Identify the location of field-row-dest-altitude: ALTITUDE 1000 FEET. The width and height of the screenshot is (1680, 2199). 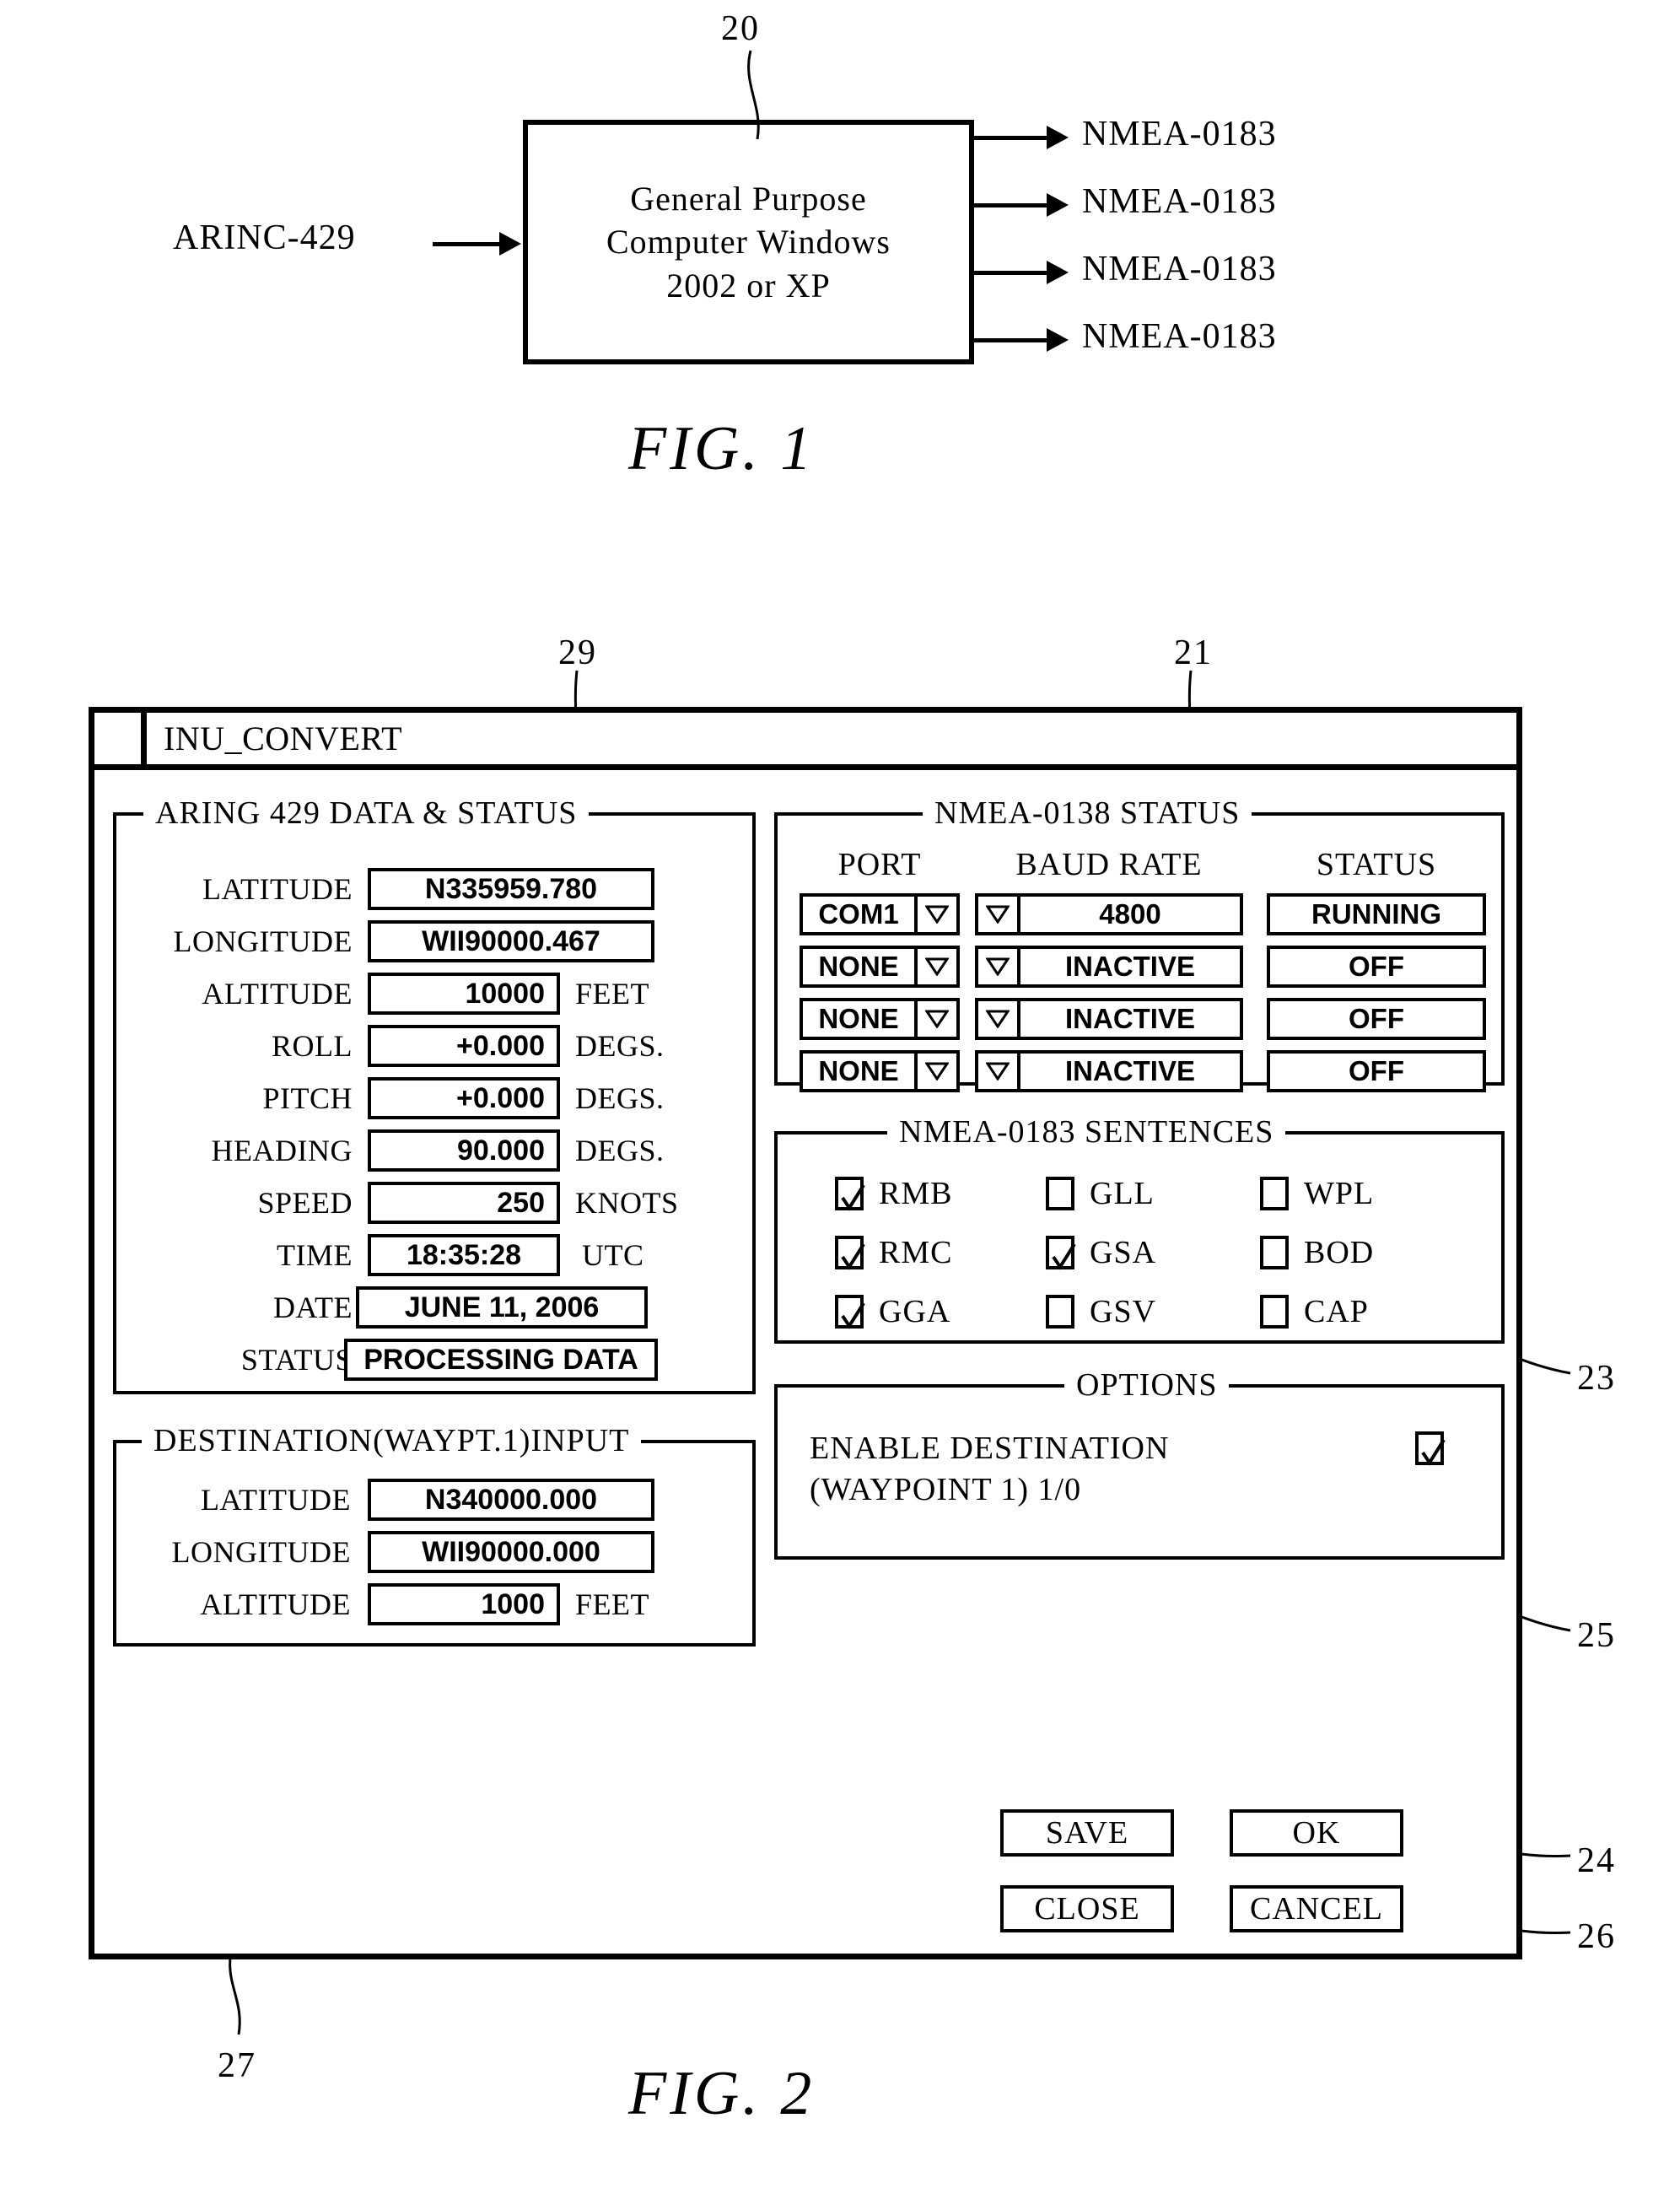
(434, 1604).